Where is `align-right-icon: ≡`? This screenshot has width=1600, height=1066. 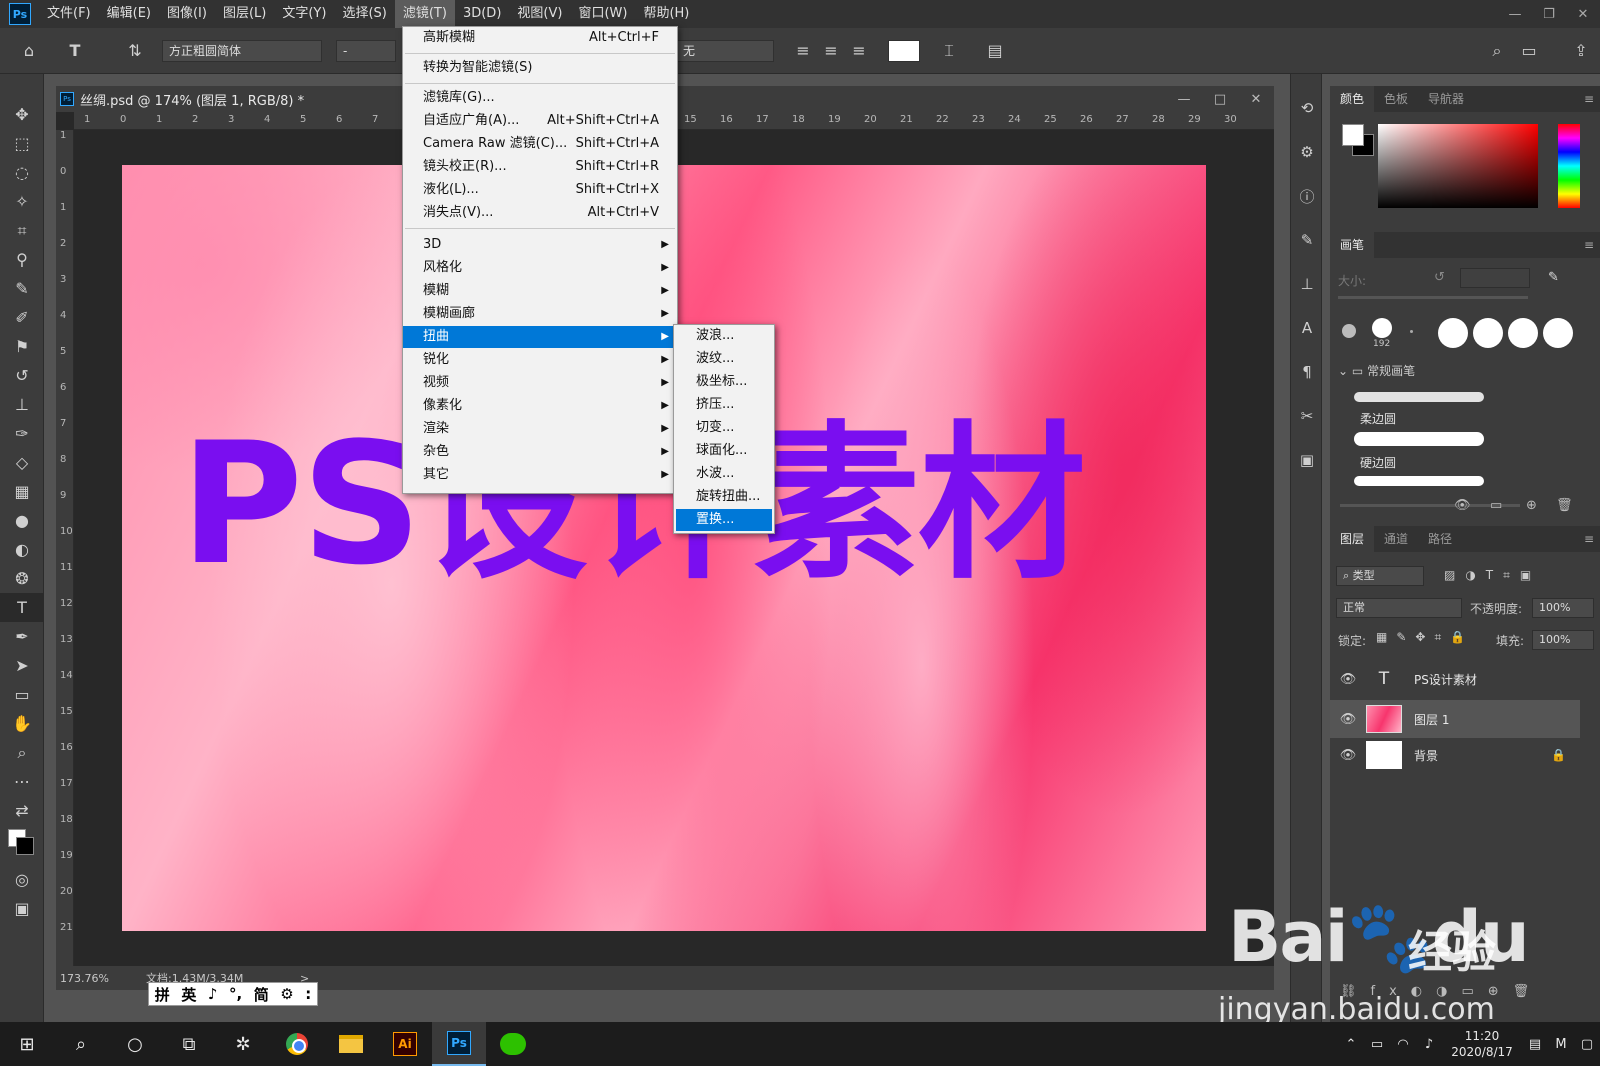
align-right-icon: ≡ is located at coordinates (859, 51).